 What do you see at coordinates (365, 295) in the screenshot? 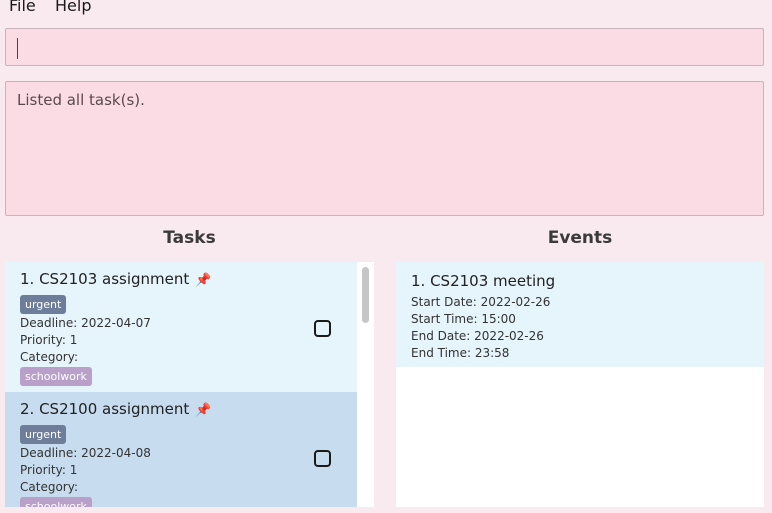
I see `scrollbar-thumb` at bounding box center [365, 295].